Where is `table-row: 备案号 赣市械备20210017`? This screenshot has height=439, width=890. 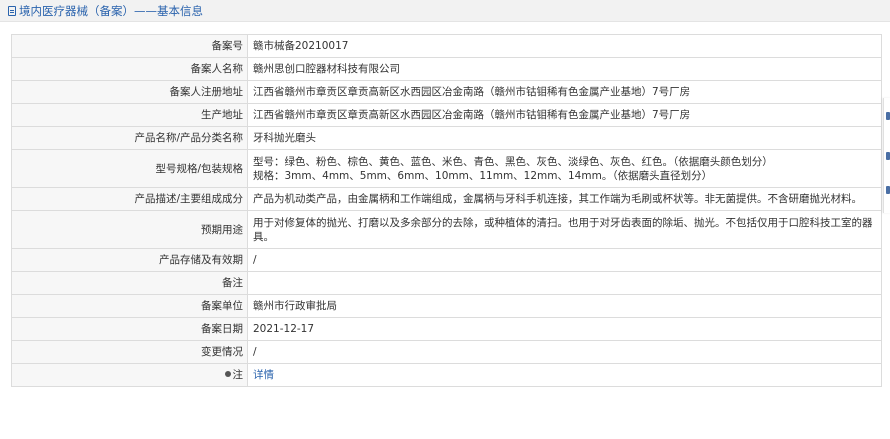
table-row: 备案号 赣市械备20210017 is located at coordinates (446, 46).